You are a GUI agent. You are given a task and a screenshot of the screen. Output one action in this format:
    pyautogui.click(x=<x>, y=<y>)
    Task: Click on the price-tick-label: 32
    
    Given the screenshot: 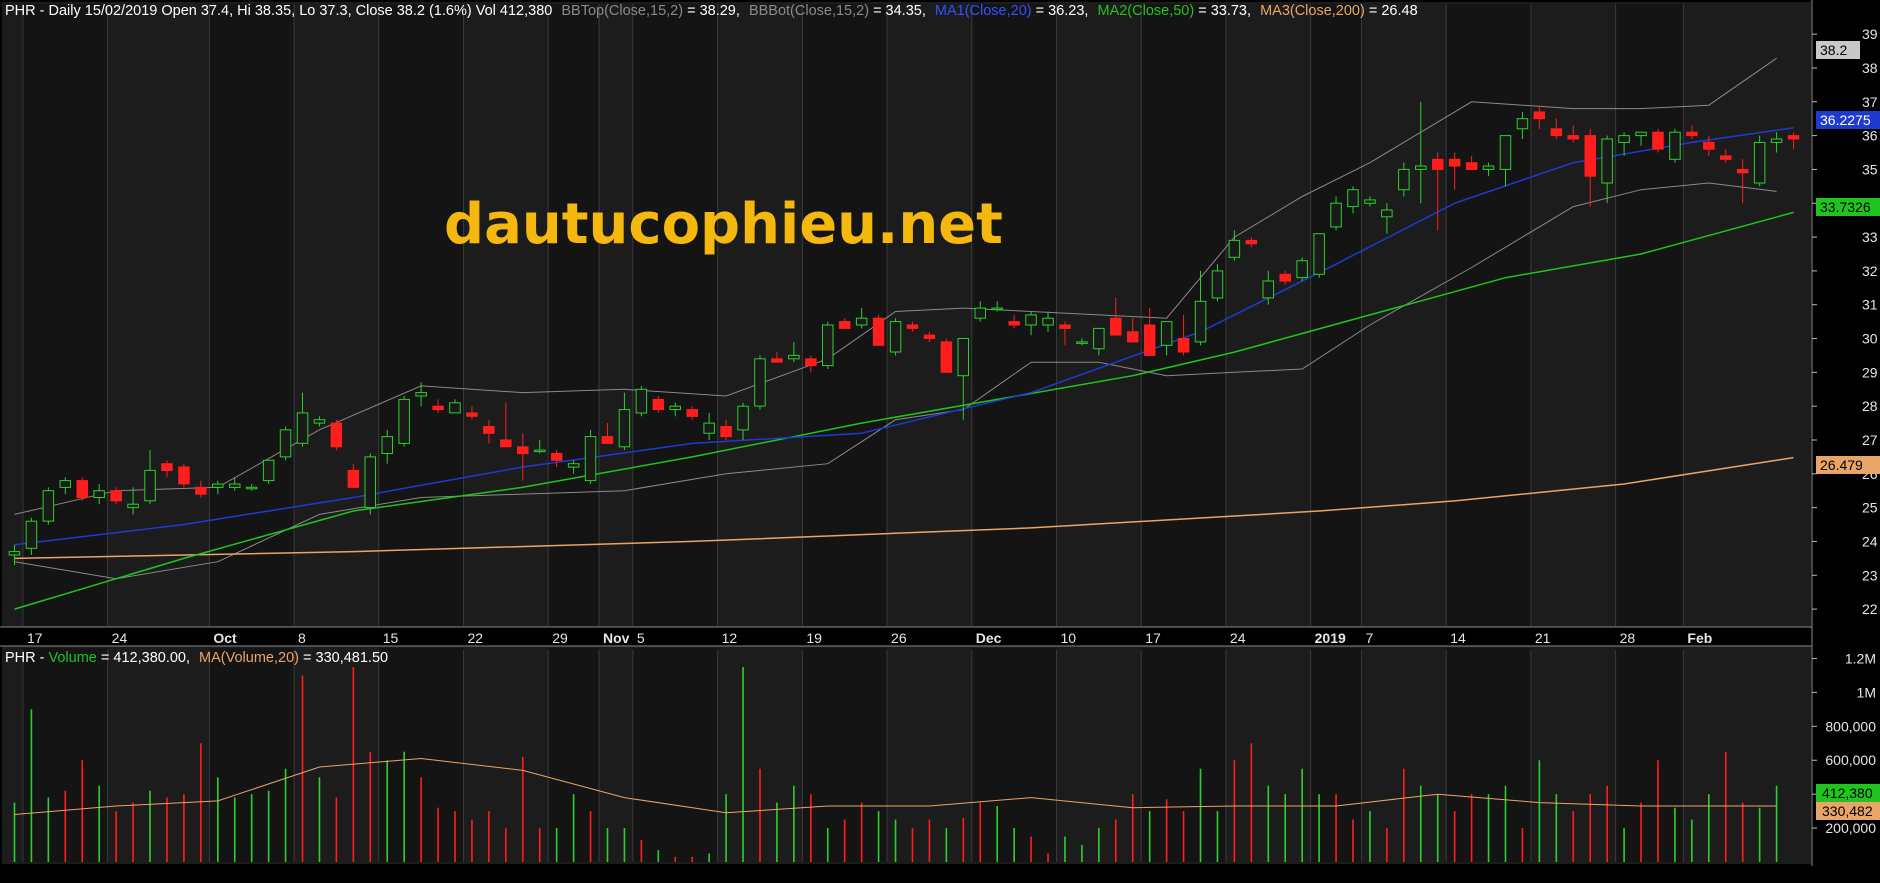 What is the action you would take?
    pyautogui.click(x=1870, y=271)
    